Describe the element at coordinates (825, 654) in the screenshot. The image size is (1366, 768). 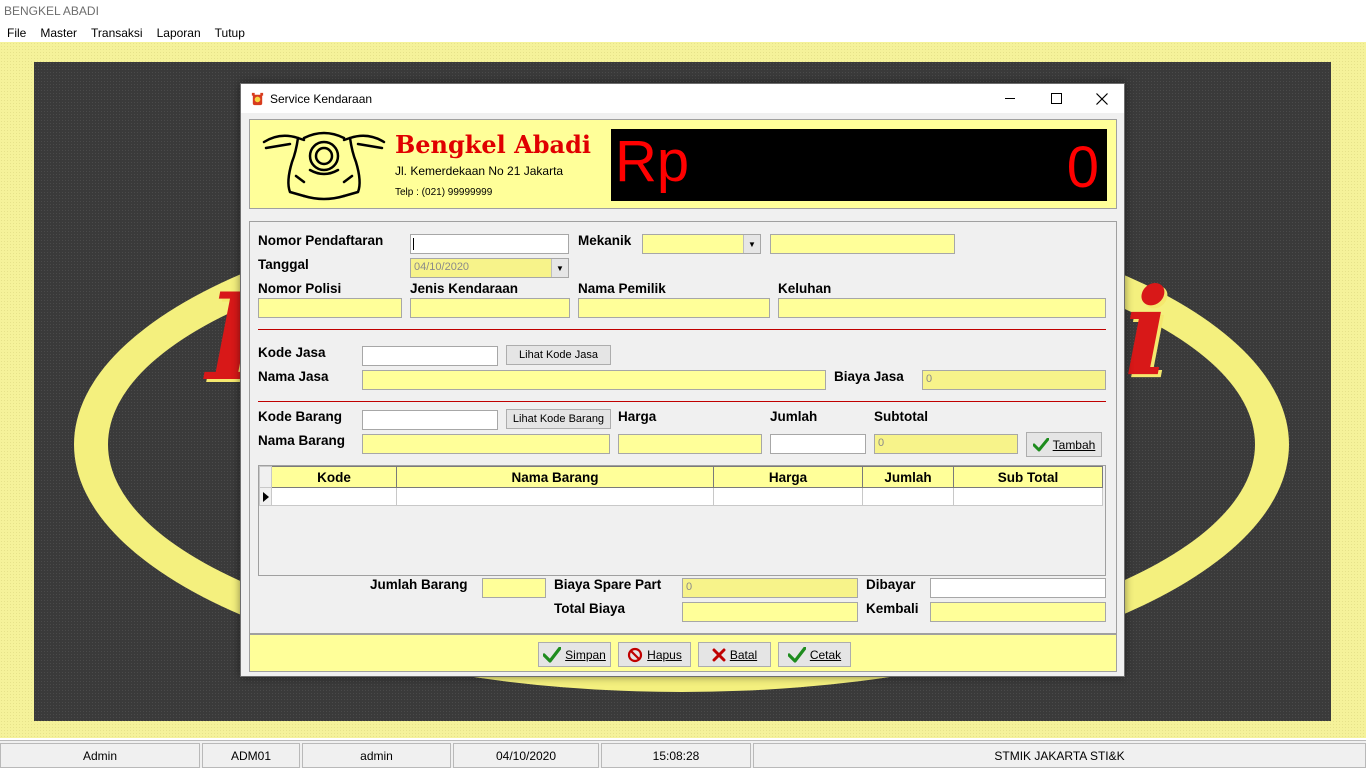
I see `cetak-label: Cetak` at that location.